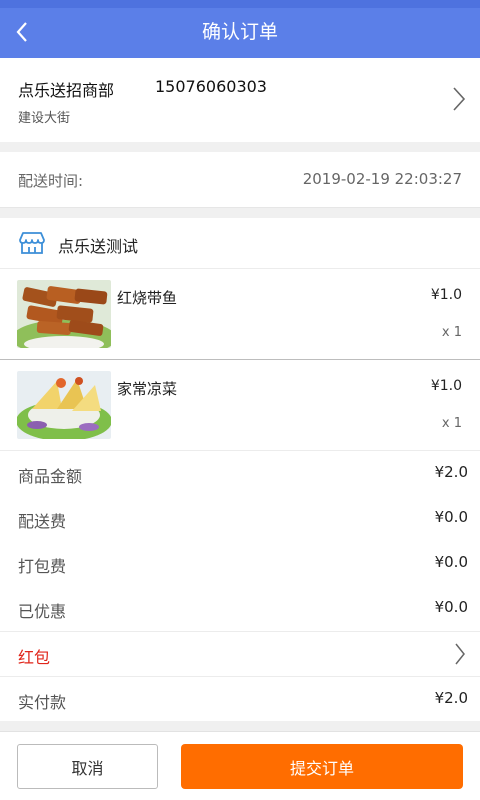 The image size is (480, 800). Describe the element at coordinates (382, 179) in the screenshot. I see `delivery-time-value: 2019-02-19 22:03:27` at that location.